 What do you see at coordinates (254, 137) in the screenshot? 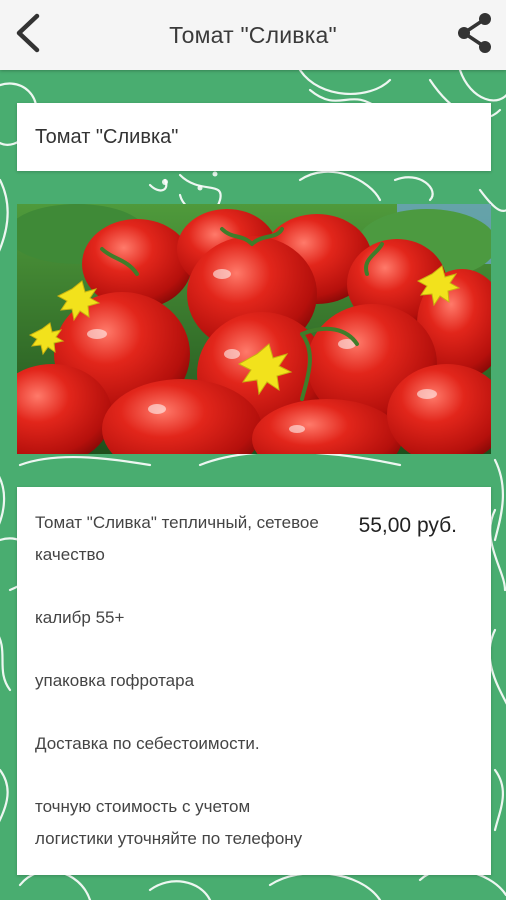
I see `product-title-card: Томат "Сливка"` at bounding box center [254, 137].